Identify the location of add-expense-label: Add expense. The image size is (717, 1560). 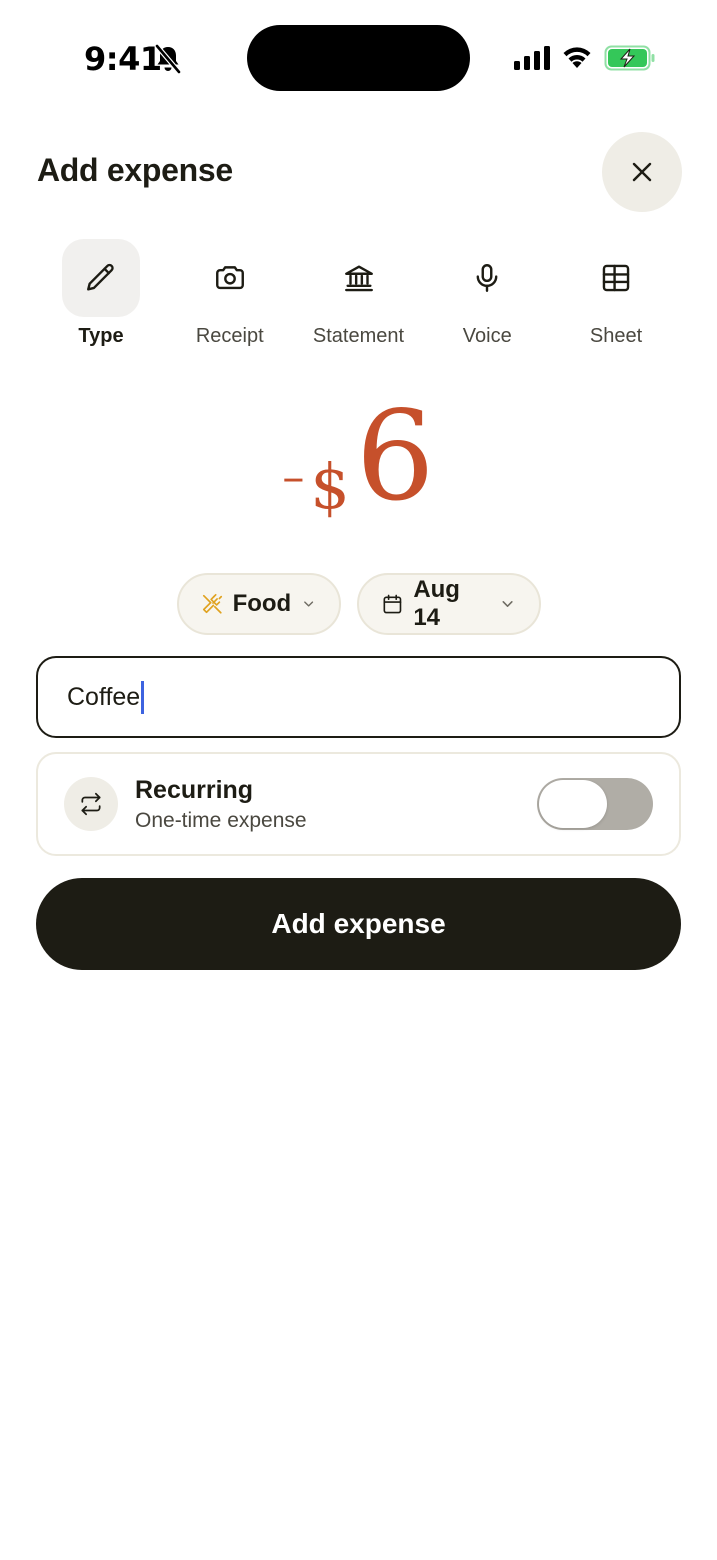
(358, 923).